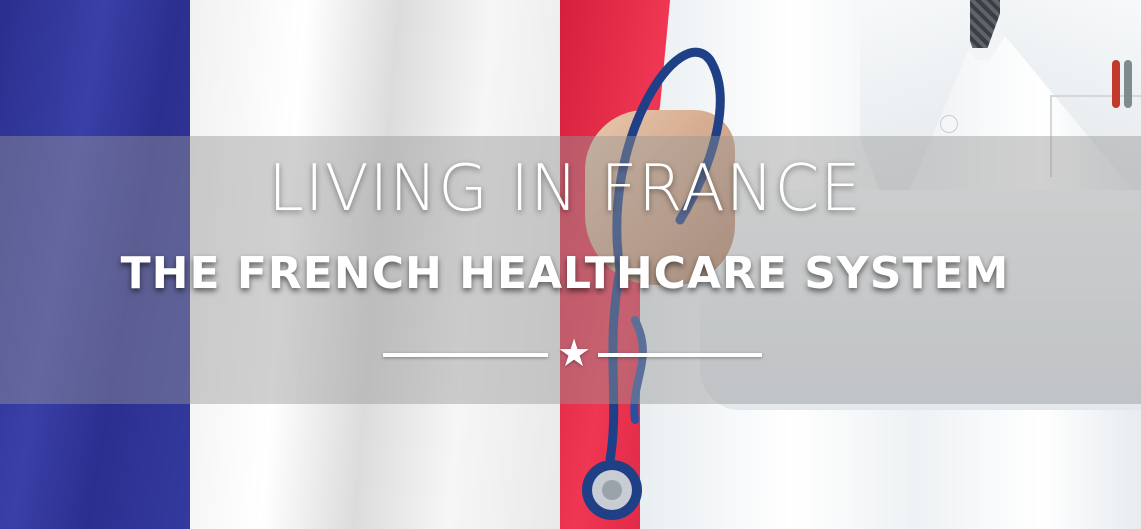 Image resolution: width=1141 pixels, height=529 pixels. I want to click on star-icon: ★, so click(574, 353).